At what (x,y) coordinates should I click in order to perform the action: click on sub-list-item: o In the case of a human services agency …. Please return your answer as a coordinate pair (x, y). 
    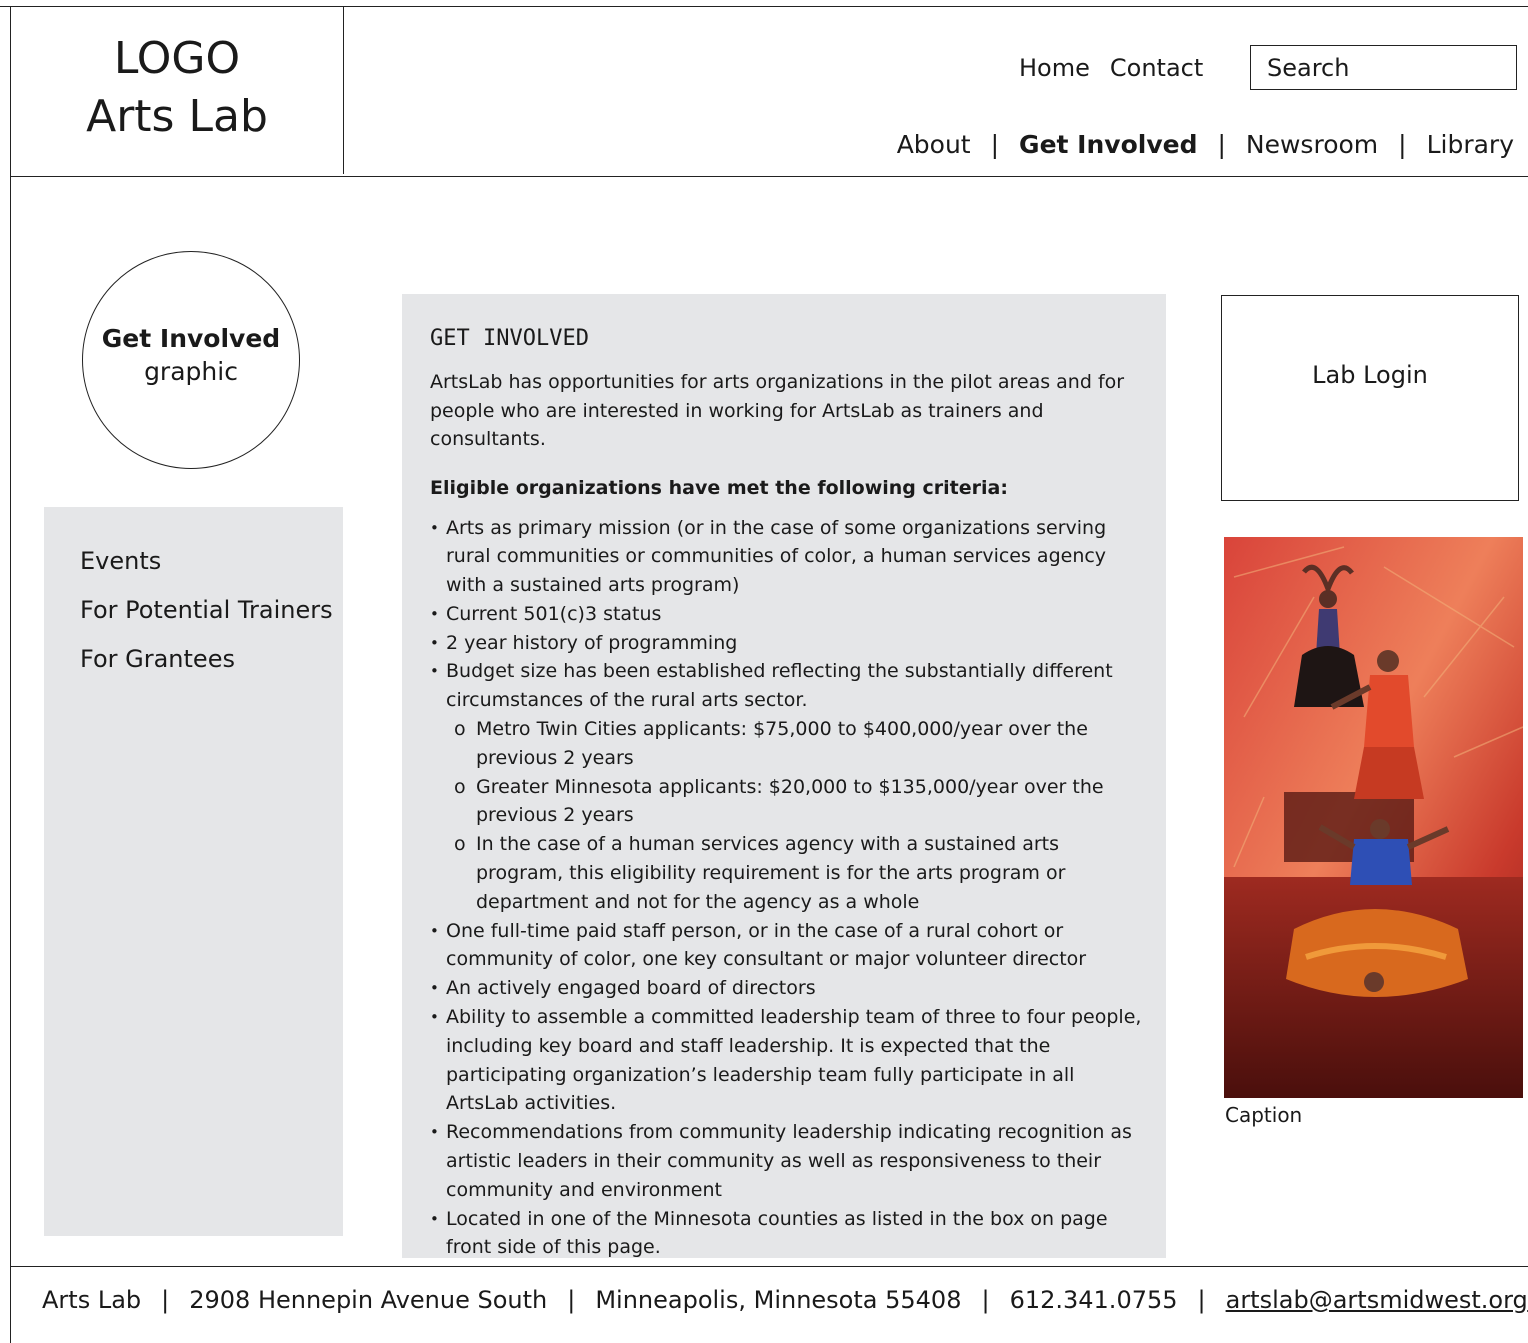
    Looking at the image, I should click on (760, 873).